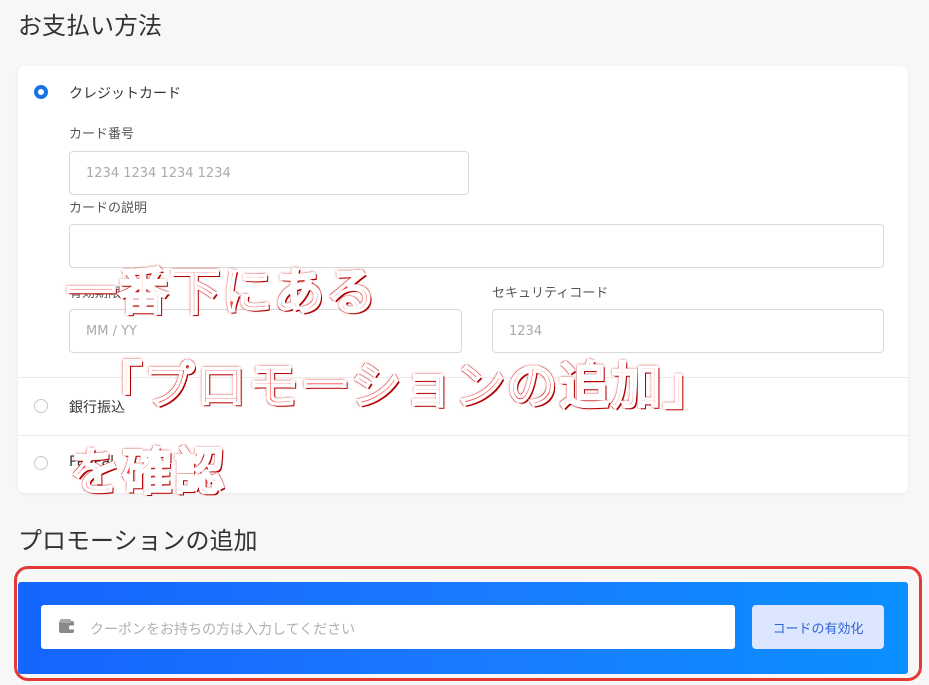 Image resolution: width=929 pixels, height=685 pixels. I want to click on card-description-label: カードの説明, so click(108, 208).